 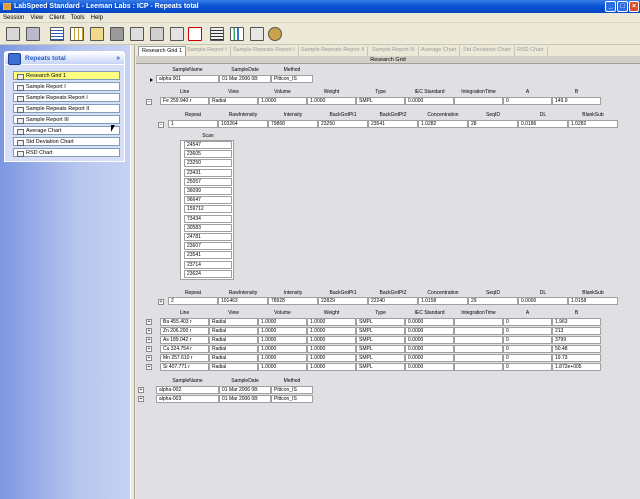 I want to click on scan-row-8: 73434, so click(x=208, y=218).